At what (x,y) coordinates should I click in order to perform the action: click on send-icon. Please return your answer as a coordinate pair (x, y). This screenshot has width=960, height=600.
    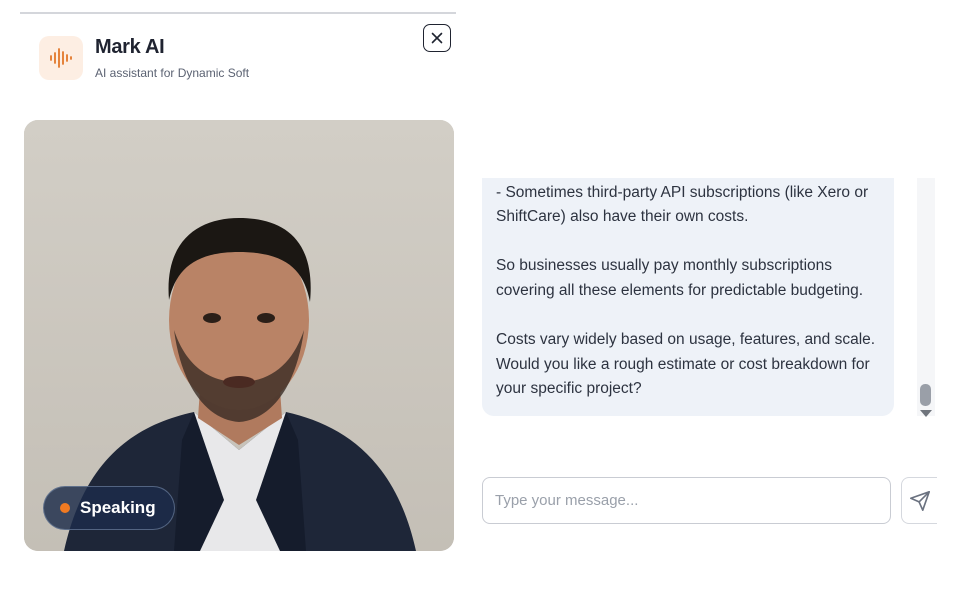
    Looking at the image, I should click on (919, 500).